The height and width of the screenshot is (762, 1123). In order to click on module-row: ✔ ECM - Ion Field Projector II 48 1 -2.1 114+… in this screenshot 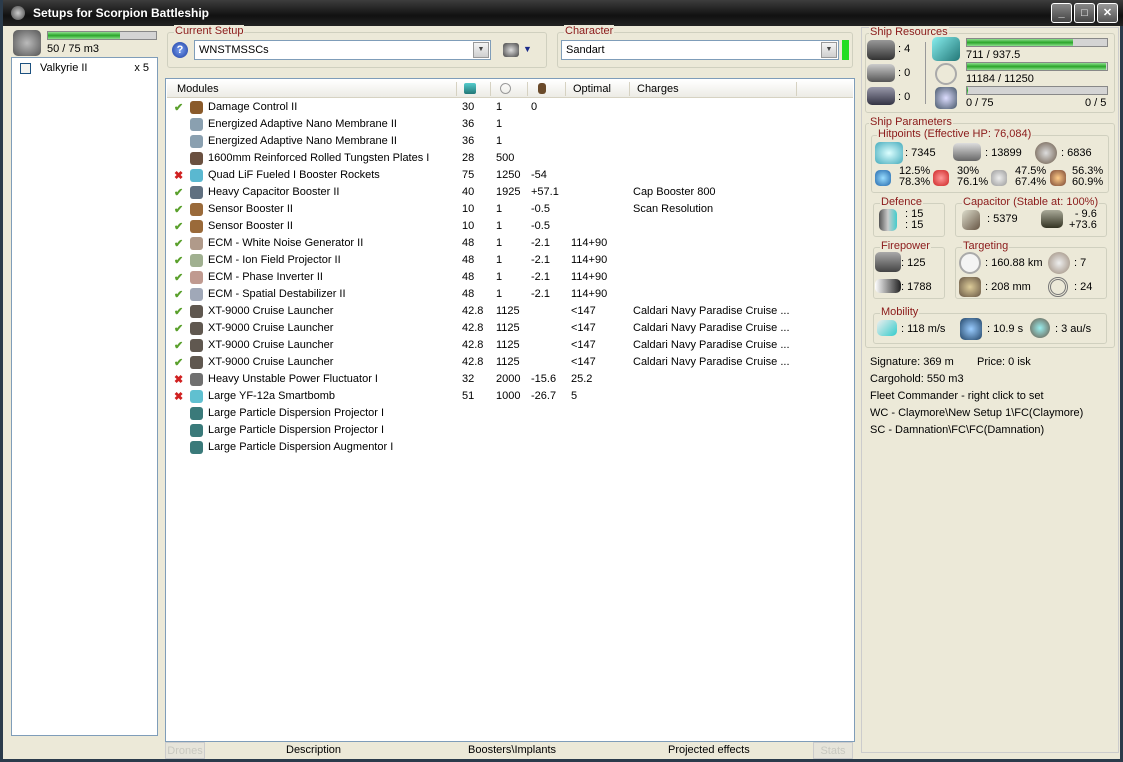, I will do `click(510, 260)`.